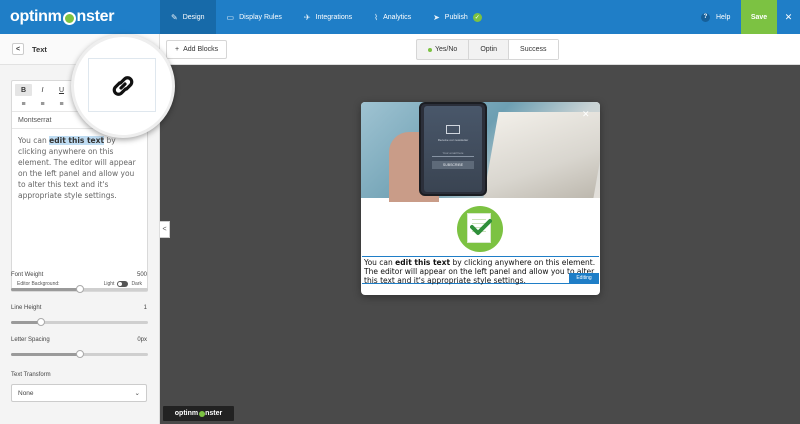 This screenshot has height=424, width=800. What do you see at coordinates (26, 393) in the screenshot?
I see `text-transform-value: None` at bounding box center [26, 393].